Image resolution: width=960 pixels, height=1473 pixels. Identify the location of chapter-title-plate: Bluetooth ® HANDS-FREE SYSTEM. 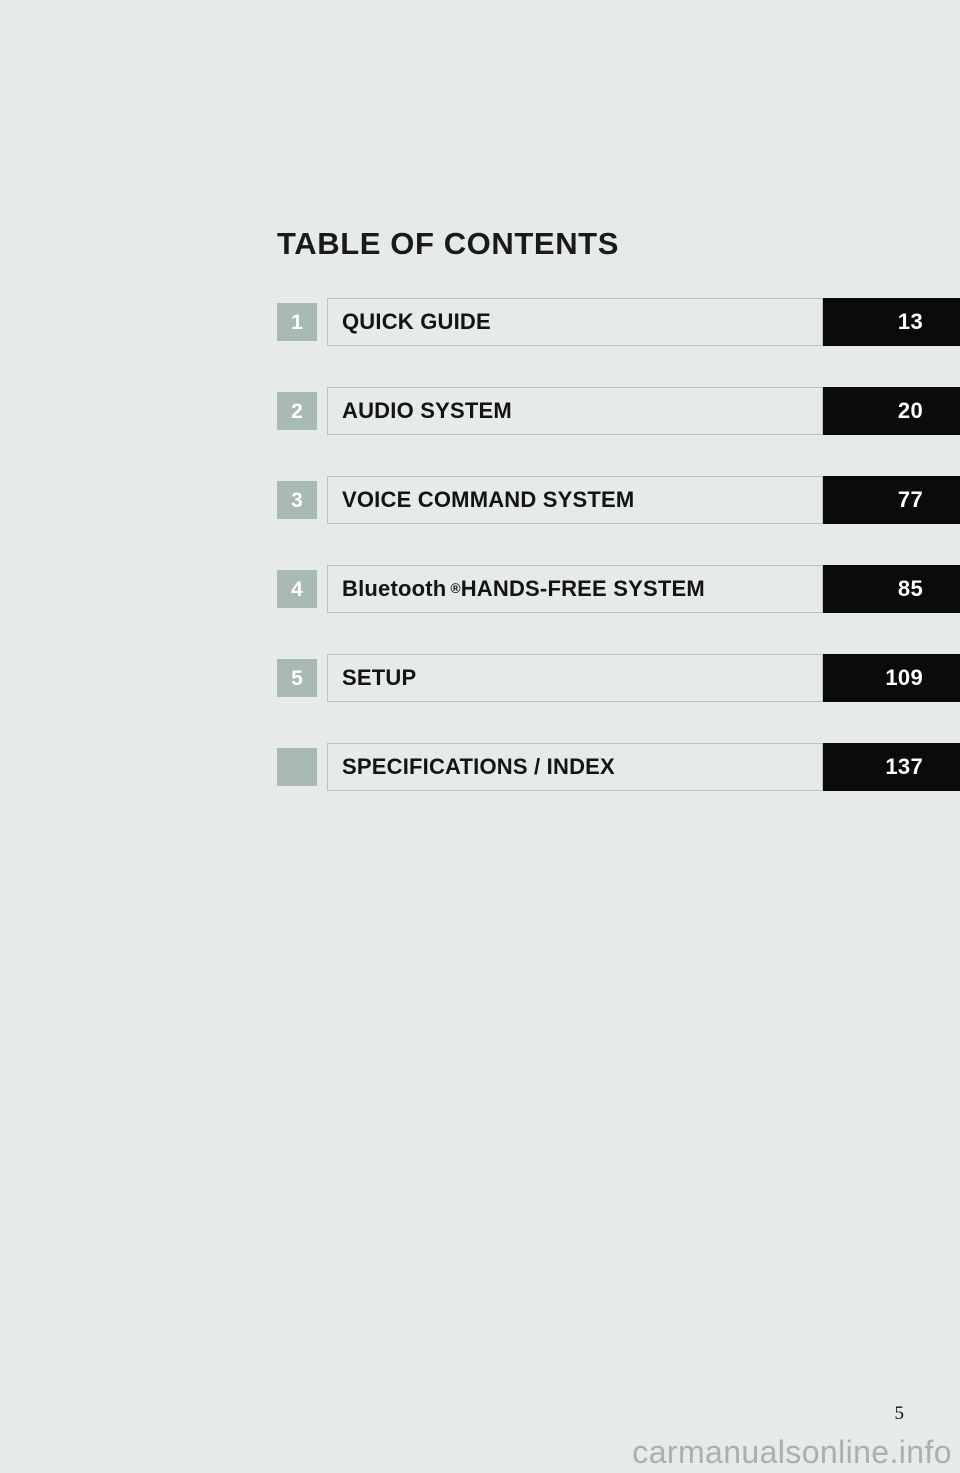
(575, 589).